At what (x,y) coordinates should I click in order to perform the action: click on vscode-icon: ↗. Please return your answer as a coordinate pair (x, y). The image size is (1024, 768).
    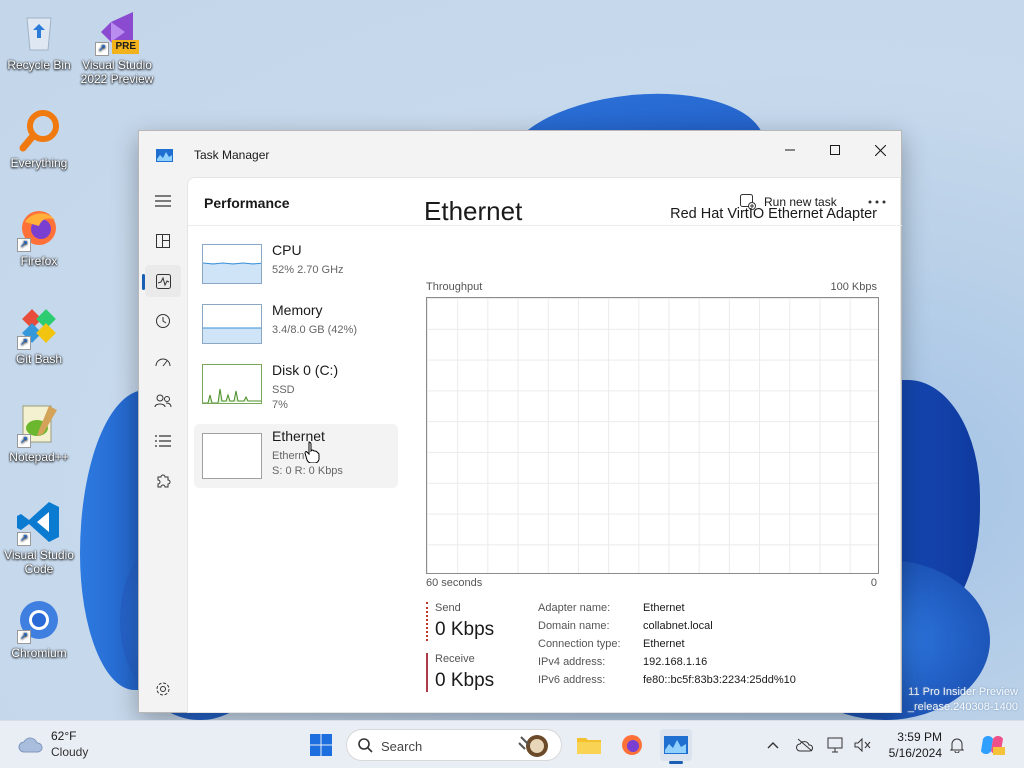
    Looking at the image, I should click on (39, 522).